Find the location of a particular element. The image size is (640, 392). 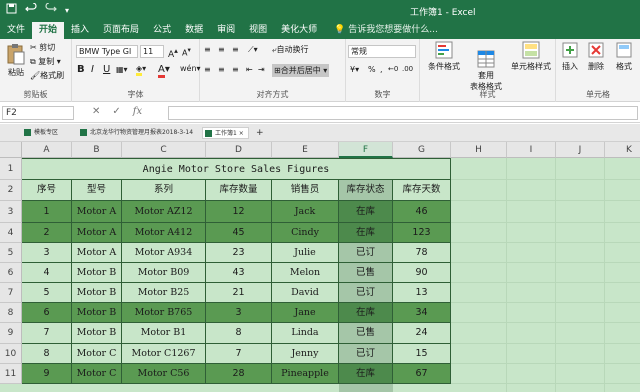

tab-view: 视图 is located at coordinates (258, 30).